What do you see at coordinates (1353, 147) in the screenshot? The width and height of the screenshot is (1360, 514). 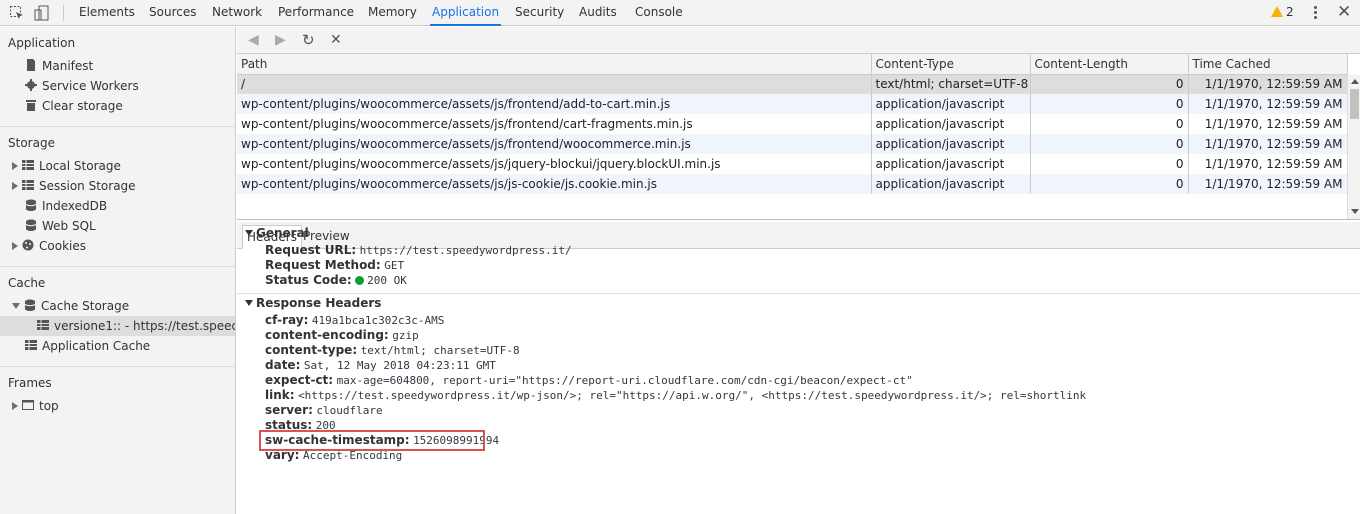 I see `table-scrollbar` at bounding box center [1353, 147].